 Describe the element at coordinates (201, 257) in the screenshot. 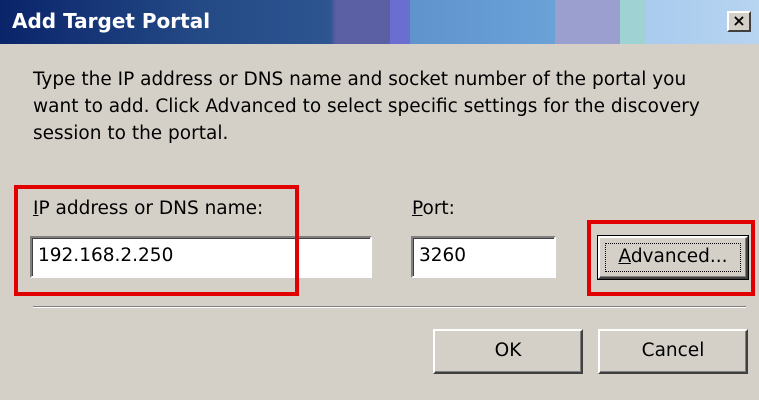

I see `ip-address-input: 192.168.2.250` at that location.